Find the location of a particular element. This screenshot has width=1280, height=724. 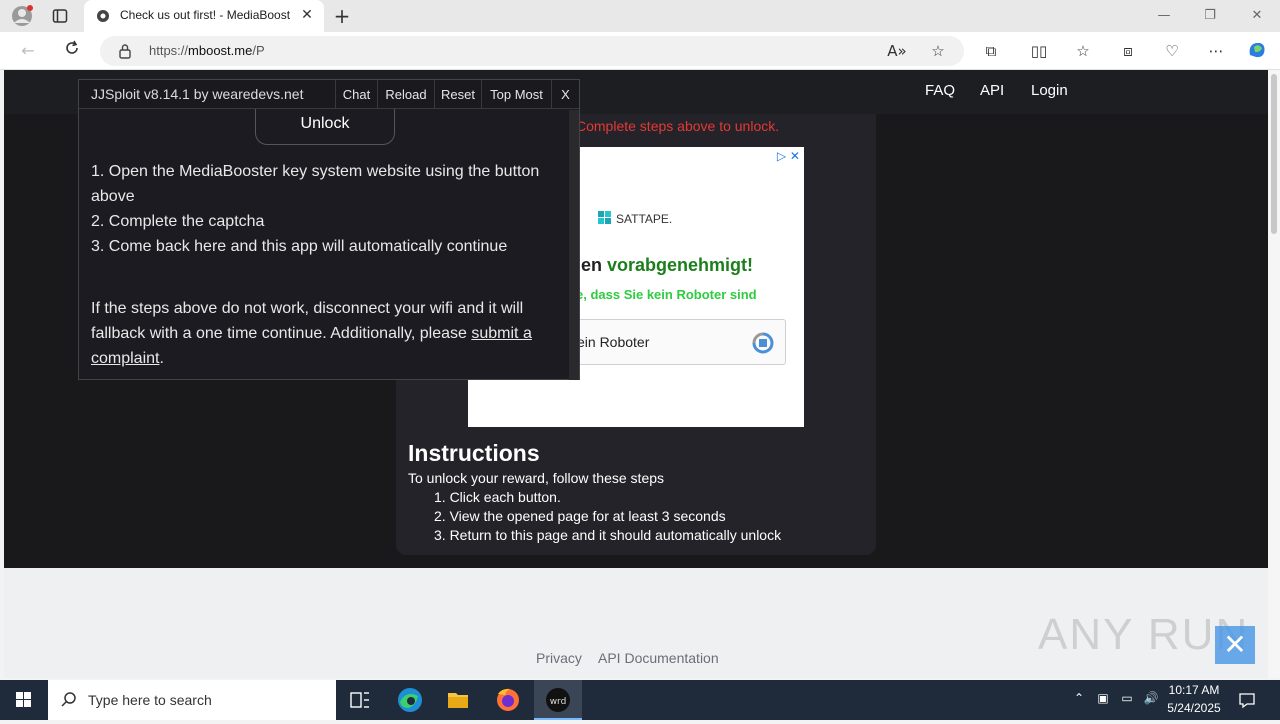

complete-steps-message: Complete steps above to unlock. is located at coordinates (678, 126).